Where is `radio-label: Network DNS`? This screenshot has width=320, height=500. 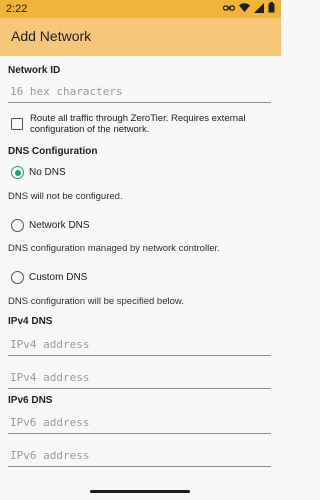 radio-label: Network DNS is located at coordinates (59, 225).